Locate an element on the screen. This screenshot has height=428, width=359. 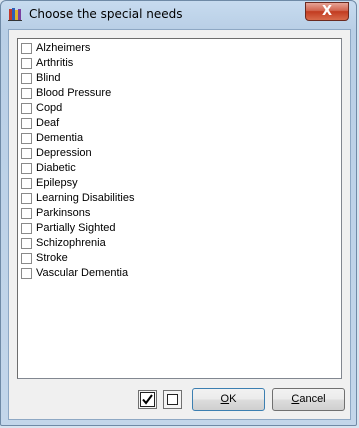
cancel-label-rest: ancel is located at coordinates (312, 399).